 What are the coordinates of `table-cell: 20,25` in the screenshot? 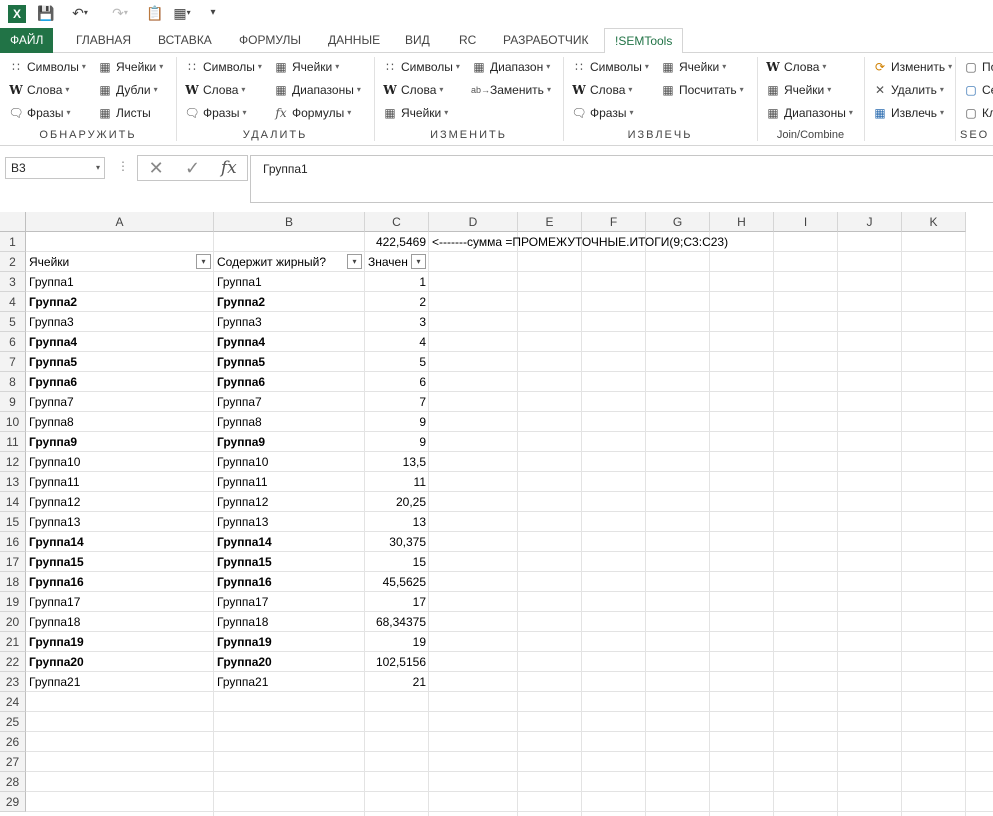 It's located at (397, 502).